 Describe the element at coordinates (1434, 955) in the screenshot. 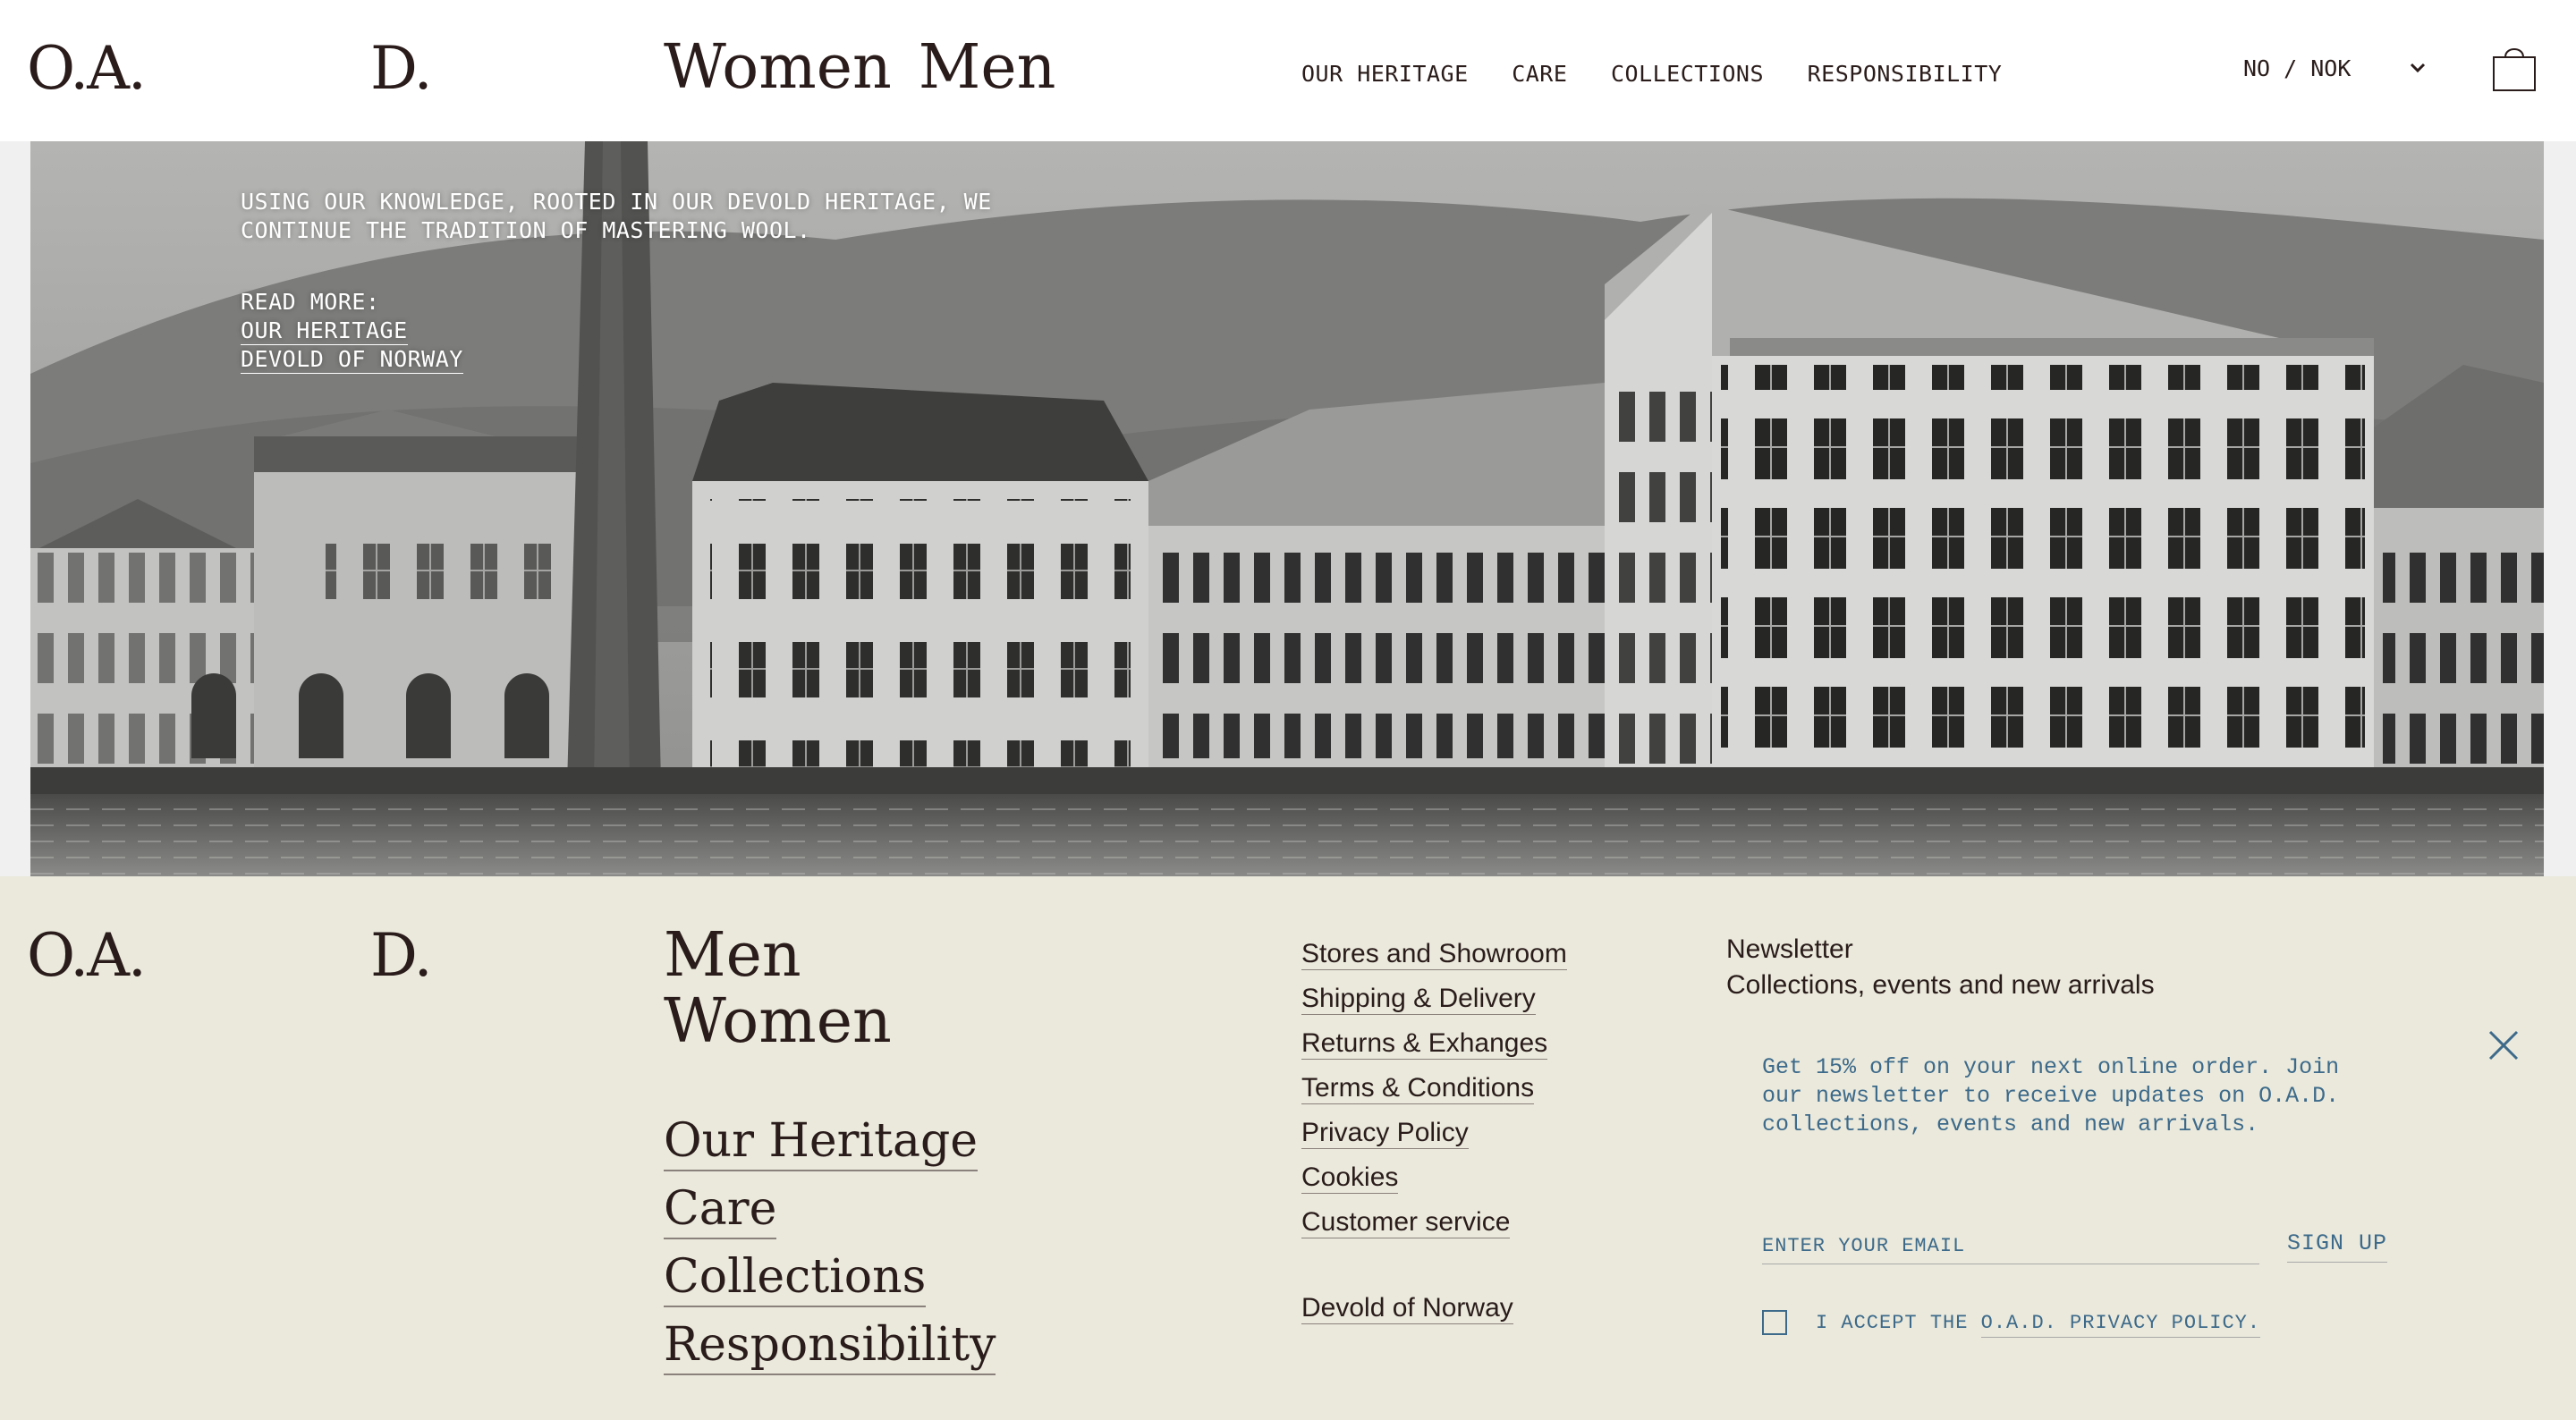

I see `footer-link-stores: Stores and Showroom` at that location.